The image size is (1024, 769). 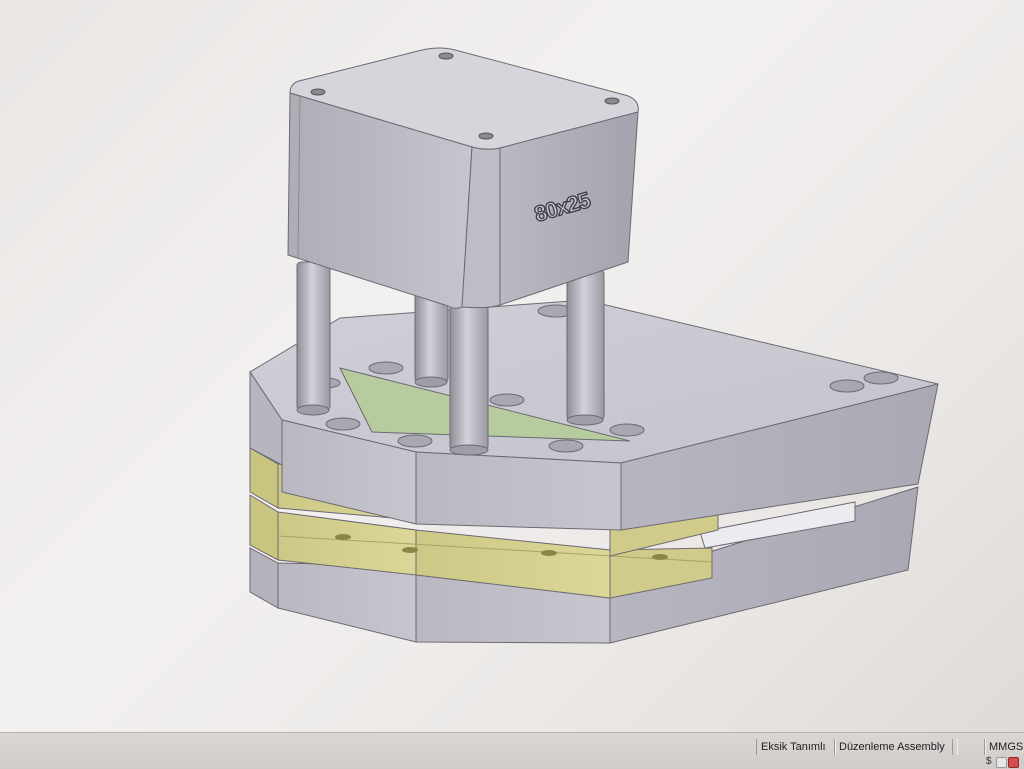 What do you see at coordinates (969, 747) in the screenshot?
I see `status-empty-field` at bounding box center [969, 747].